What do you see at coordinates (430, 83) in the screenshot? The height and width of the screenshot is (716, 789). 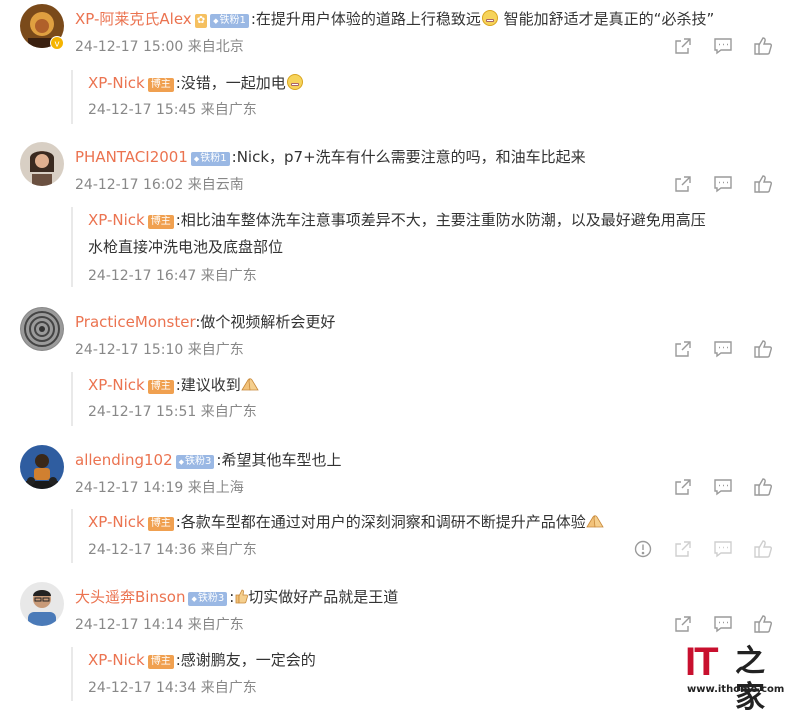 I see `reply-body: XP-Nick 博主:没错，一起加电` at bounding box center [430, 83].